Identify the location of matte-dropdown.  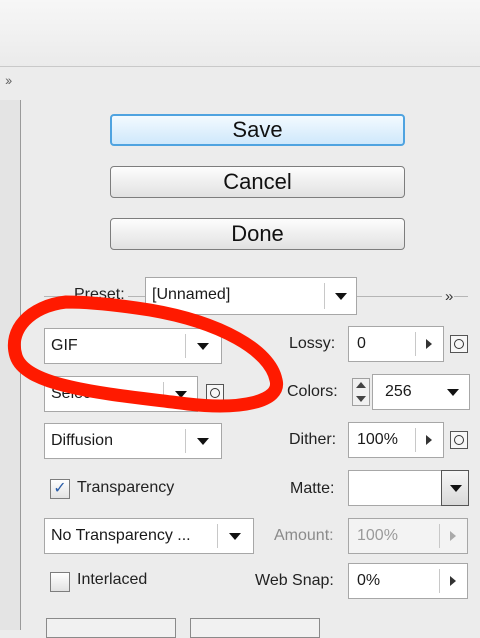
(455, 488).